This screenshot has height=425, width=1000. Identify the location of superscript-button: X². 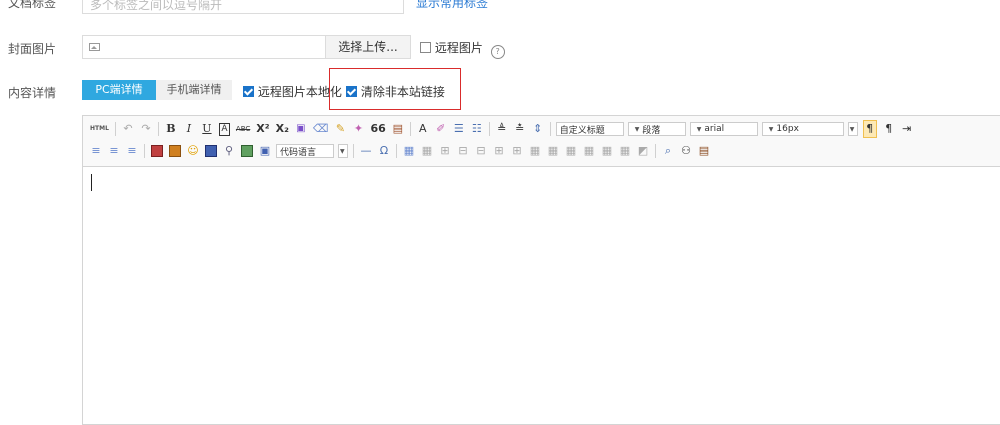
(262, 129).